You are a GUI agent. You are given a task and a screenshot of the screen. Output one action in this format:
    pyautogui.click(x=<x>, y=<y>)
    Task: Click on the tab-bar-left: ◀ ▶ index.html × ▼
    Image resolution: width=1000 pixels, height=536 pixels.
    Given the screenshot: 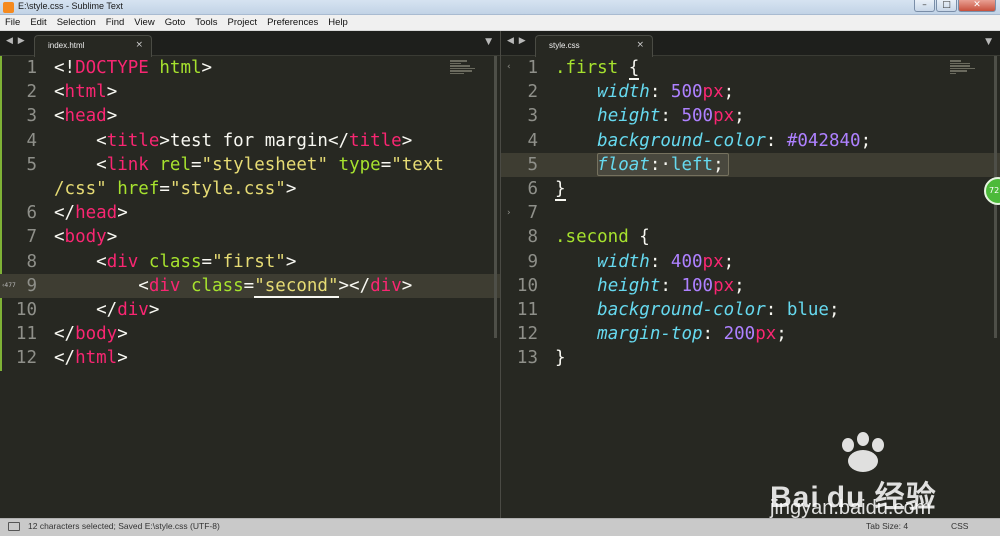 What is the action you would take?
    pyautogui.click(x=250, y=44)
    